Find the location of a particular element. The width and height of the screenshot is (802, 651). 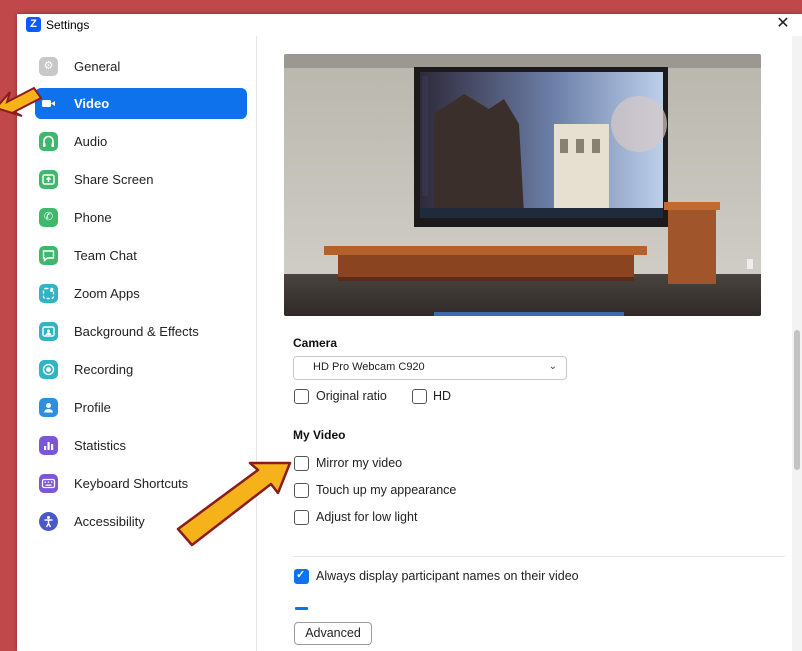

sidebar-item-general: ⚙ General is located at coordinates (141, 66).